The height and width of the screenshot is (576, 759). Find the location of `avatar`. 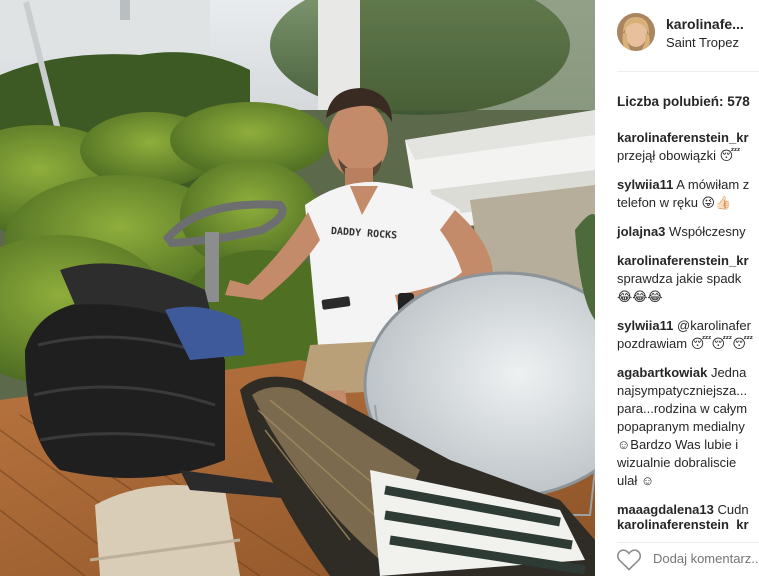

avatar is located at coordinates (636, 32).